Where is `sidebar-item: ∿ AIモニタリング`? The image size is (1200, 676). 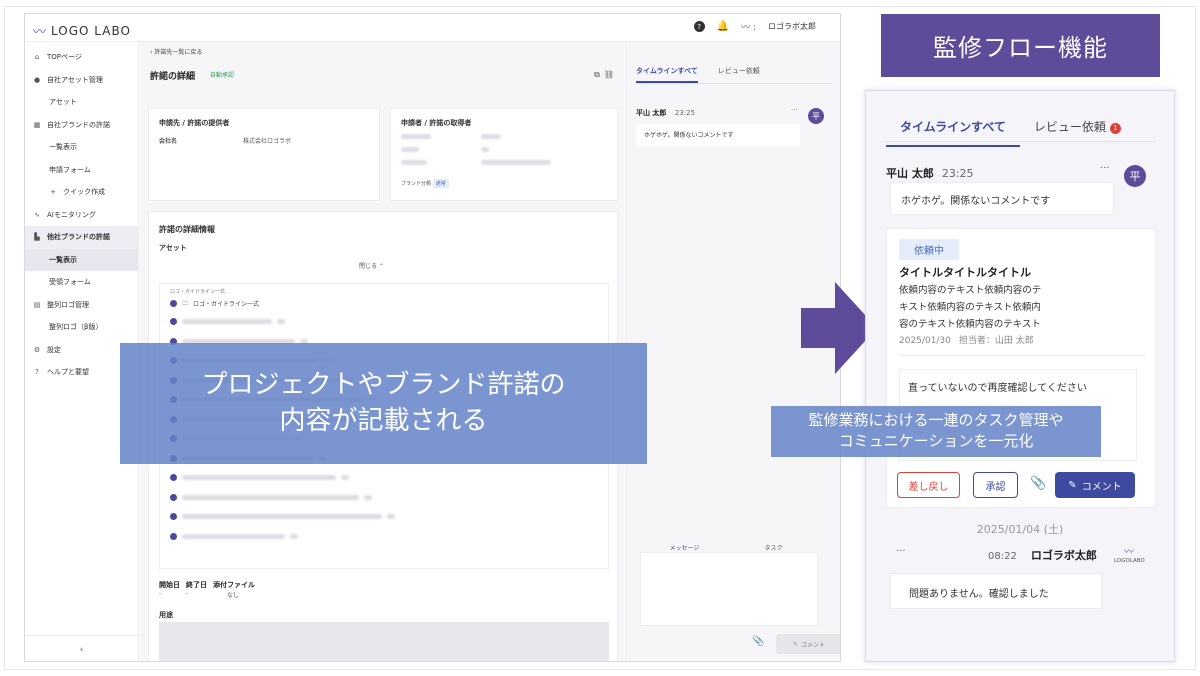
sidebar-item: ∿ AIモニタリング is located at coordinates (81, 215).